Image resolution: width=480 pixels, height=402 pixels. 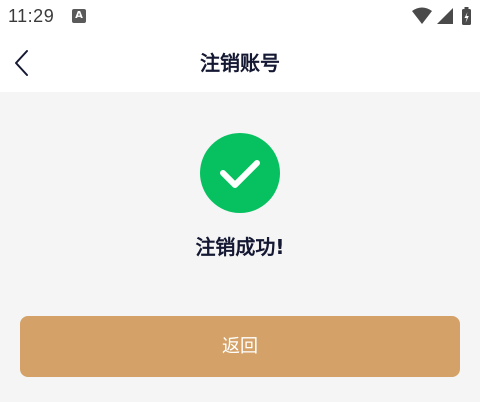 I want to click on a-icon: A, so click(x=79, y=16).